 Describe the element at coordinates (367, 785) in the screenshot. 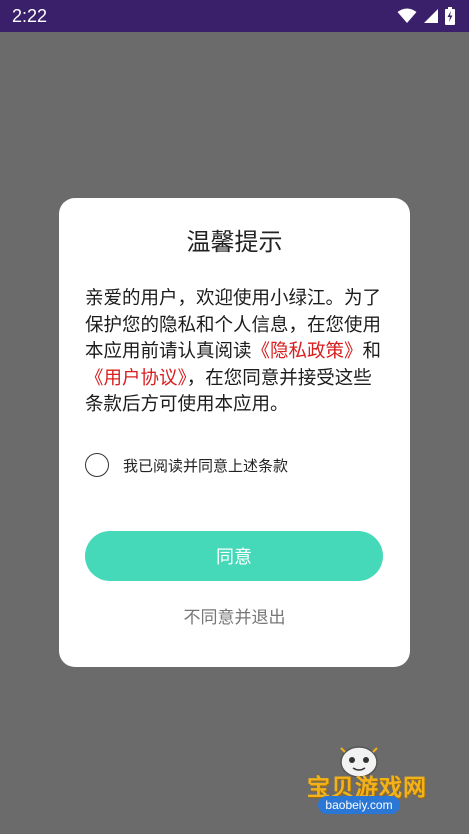

I see `watermark: 宝贝游戏网 baobeiy.com` at that location.